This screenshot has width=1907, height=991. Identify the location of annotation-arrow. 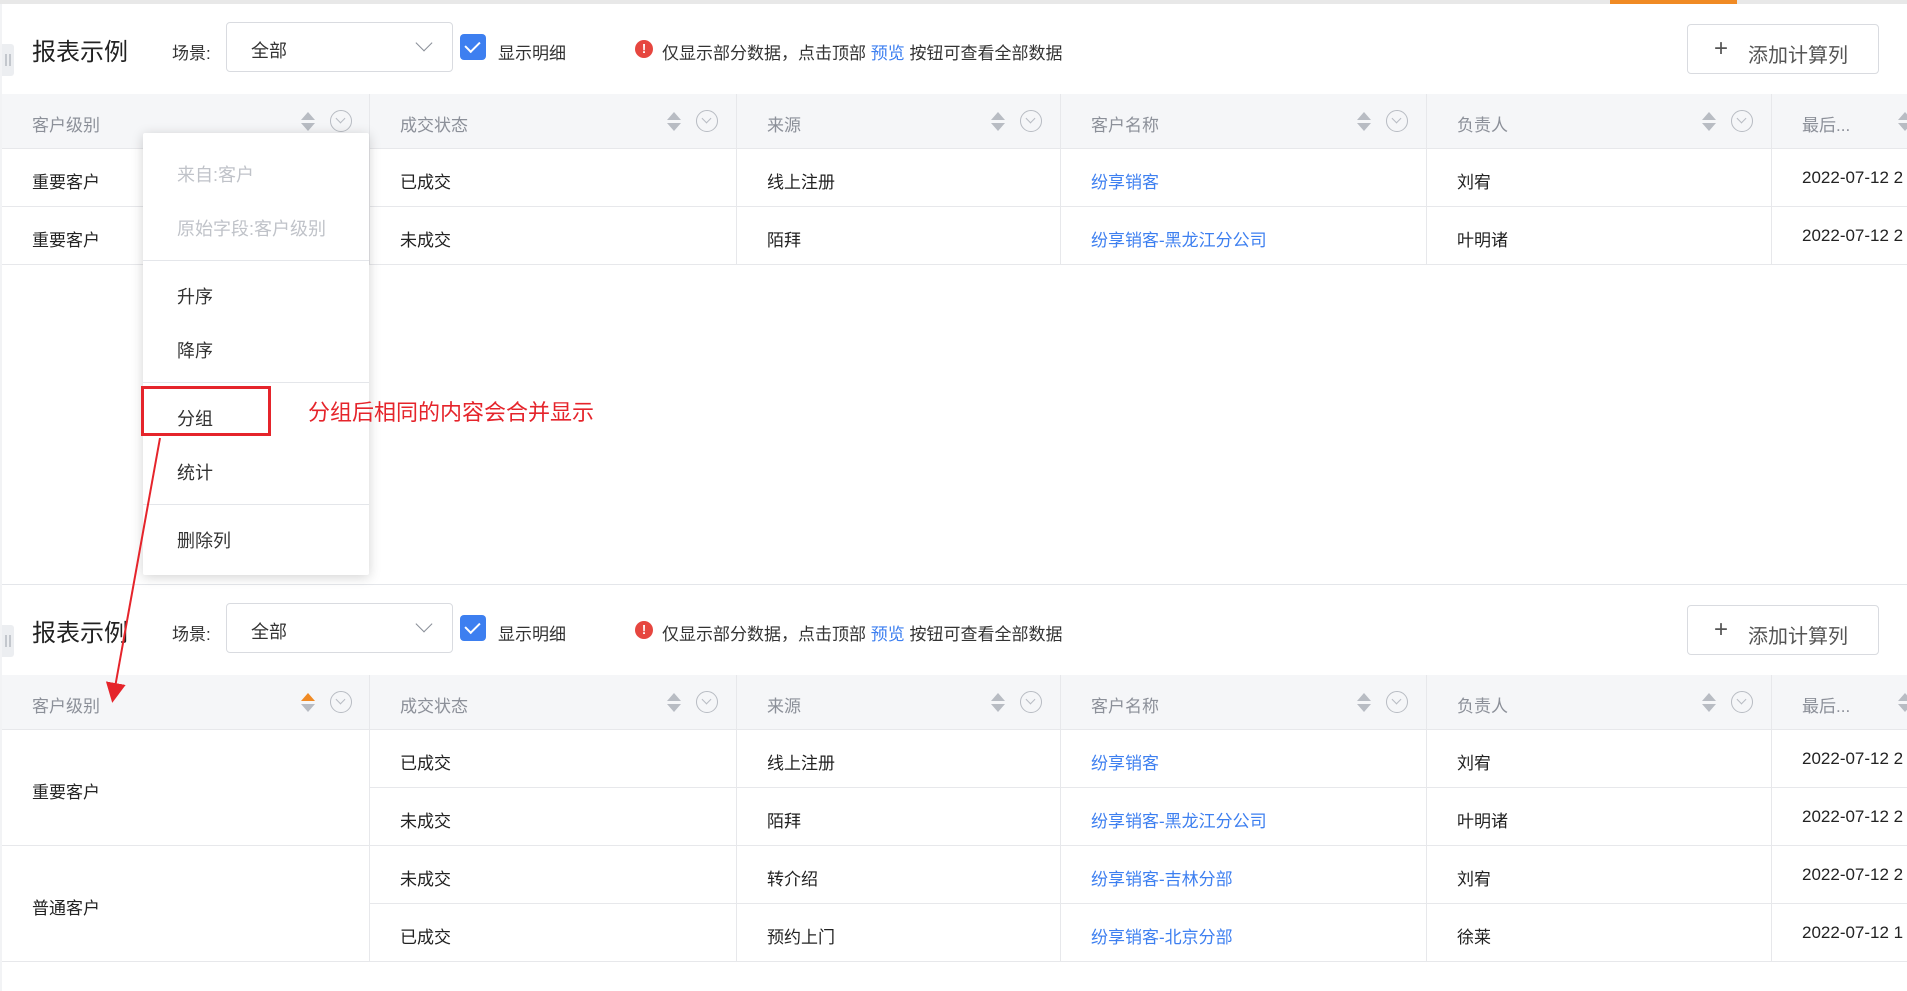
(133, 570).